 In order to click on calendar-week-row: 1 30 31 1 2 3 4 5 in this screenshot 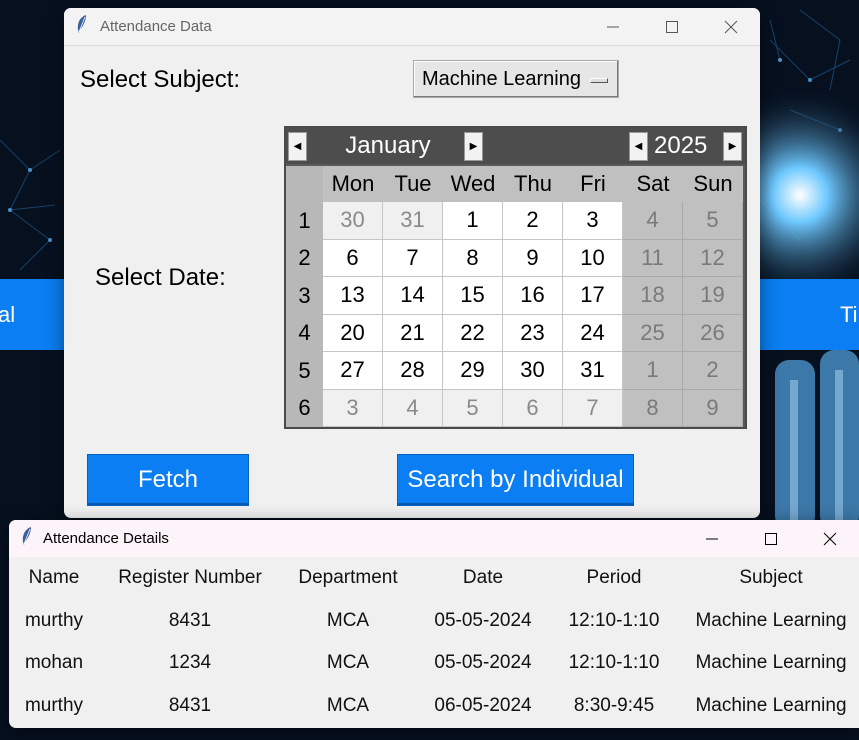, I will do `click(515, 221)`.